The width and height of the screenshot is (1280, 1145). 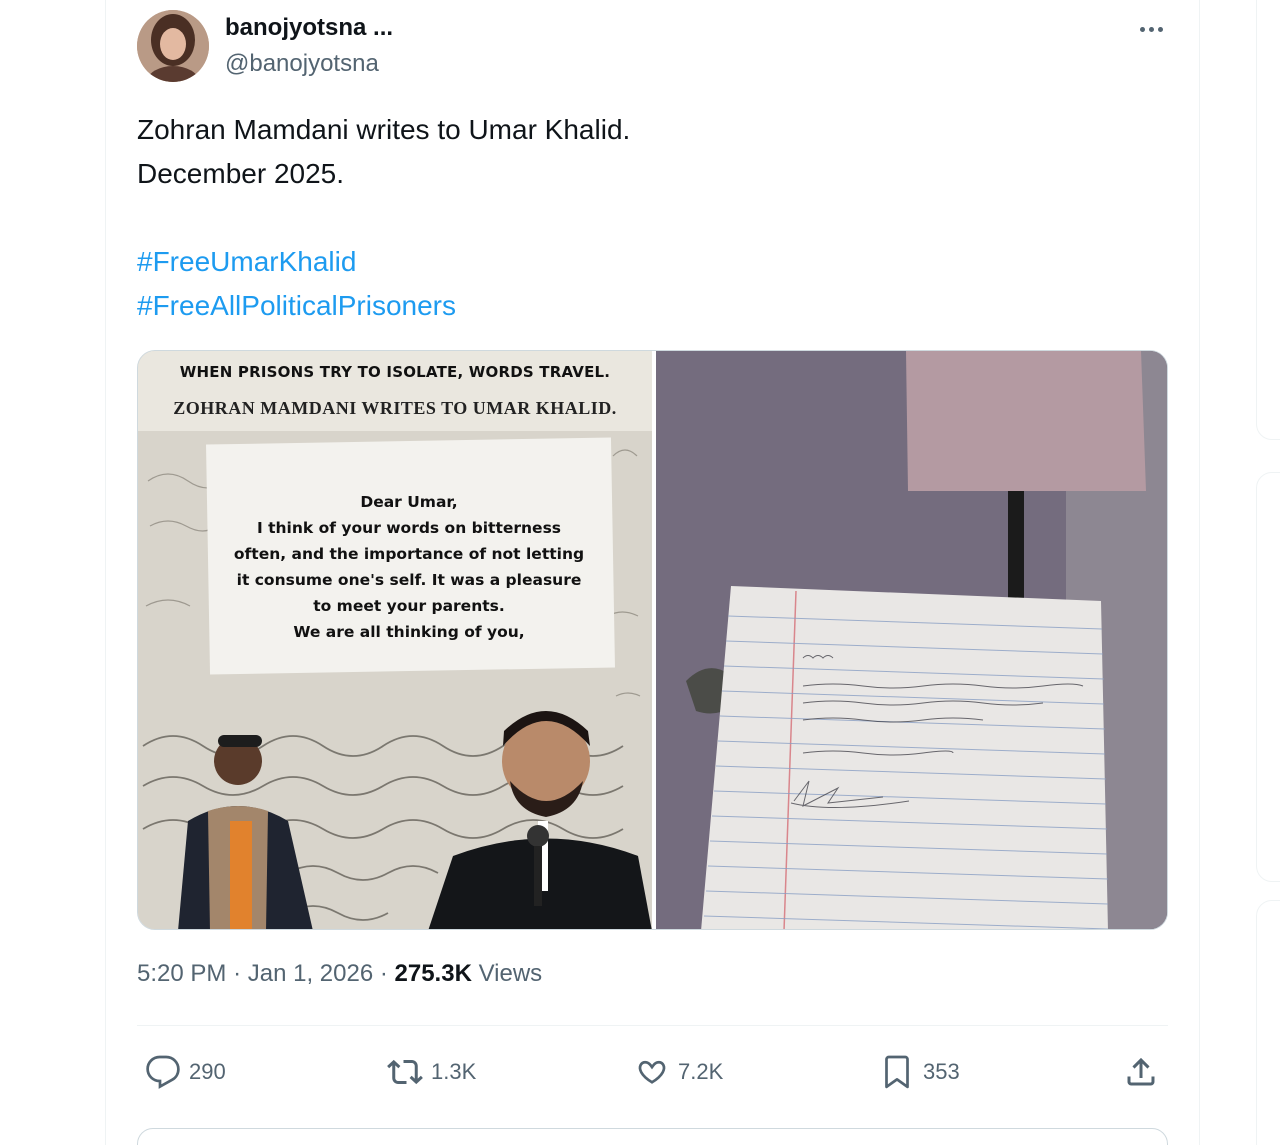 I want to click on tweet-date: Jan 1, 2026, so click(x=310, y=973).